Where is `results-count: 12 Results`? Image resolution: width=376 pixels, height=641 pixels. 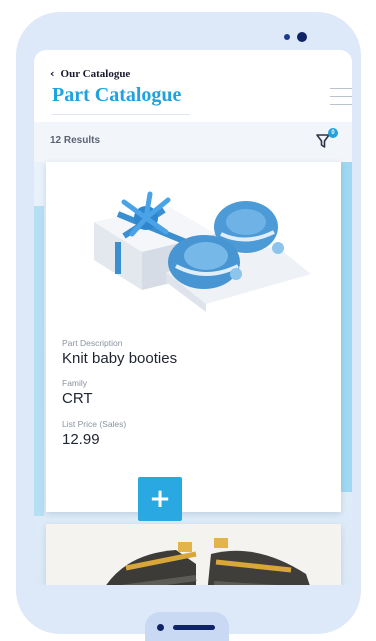
results-count: 12 Results is located at coordinates (75, 140).